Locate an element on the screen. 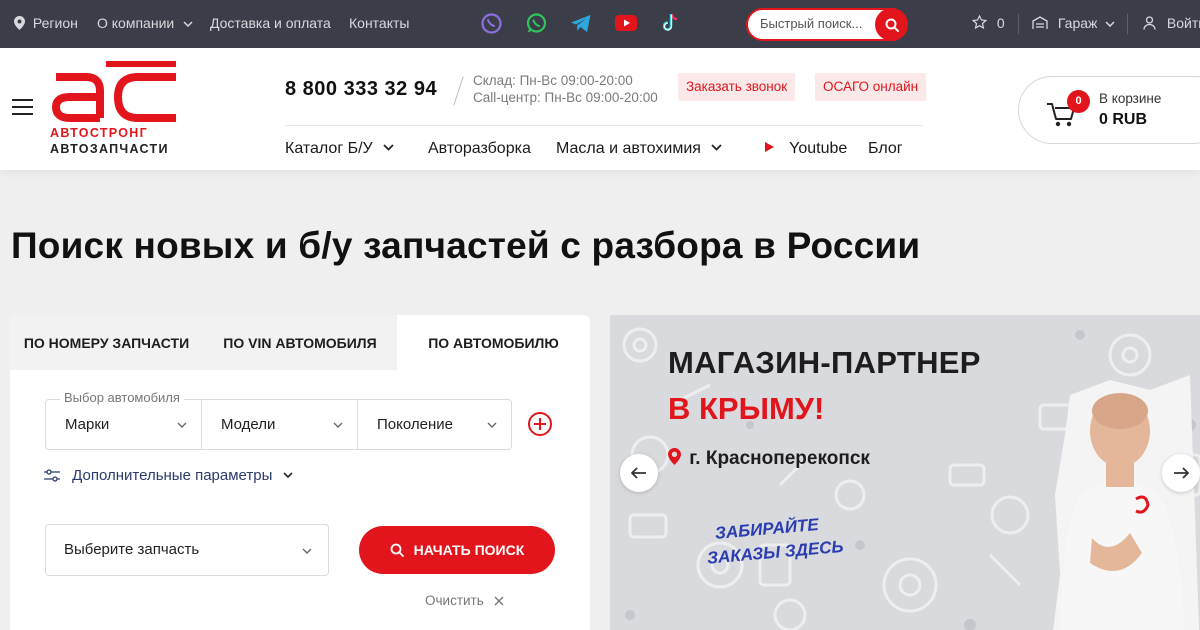  nav-catalog: Каталог Б/У is located at coordinates (339, 149).